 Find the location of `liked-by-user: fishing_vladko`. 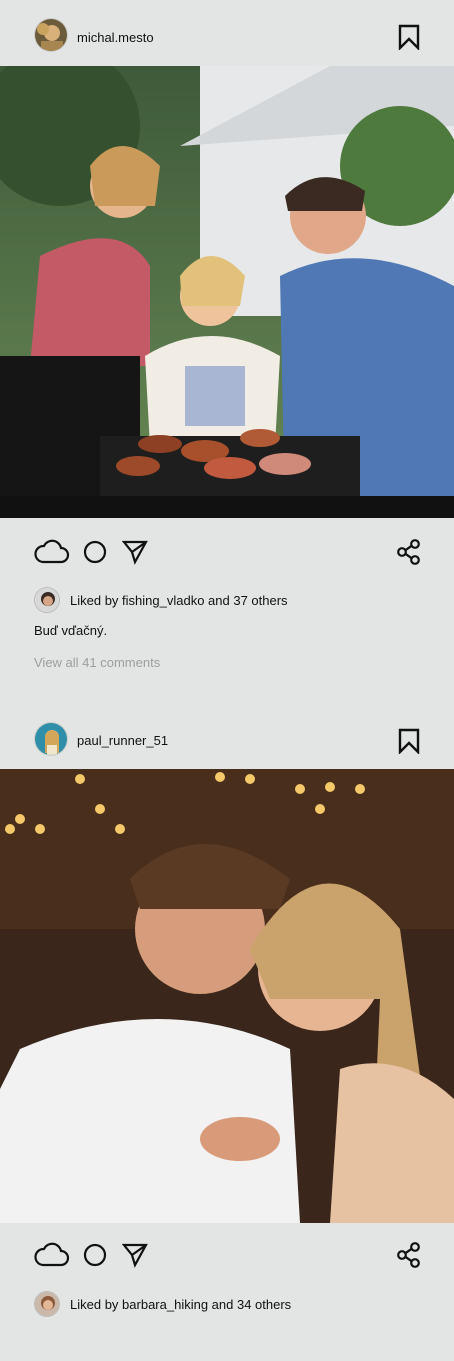

liked-by-user: fishing_vladko is located at coordinates (163, 600).